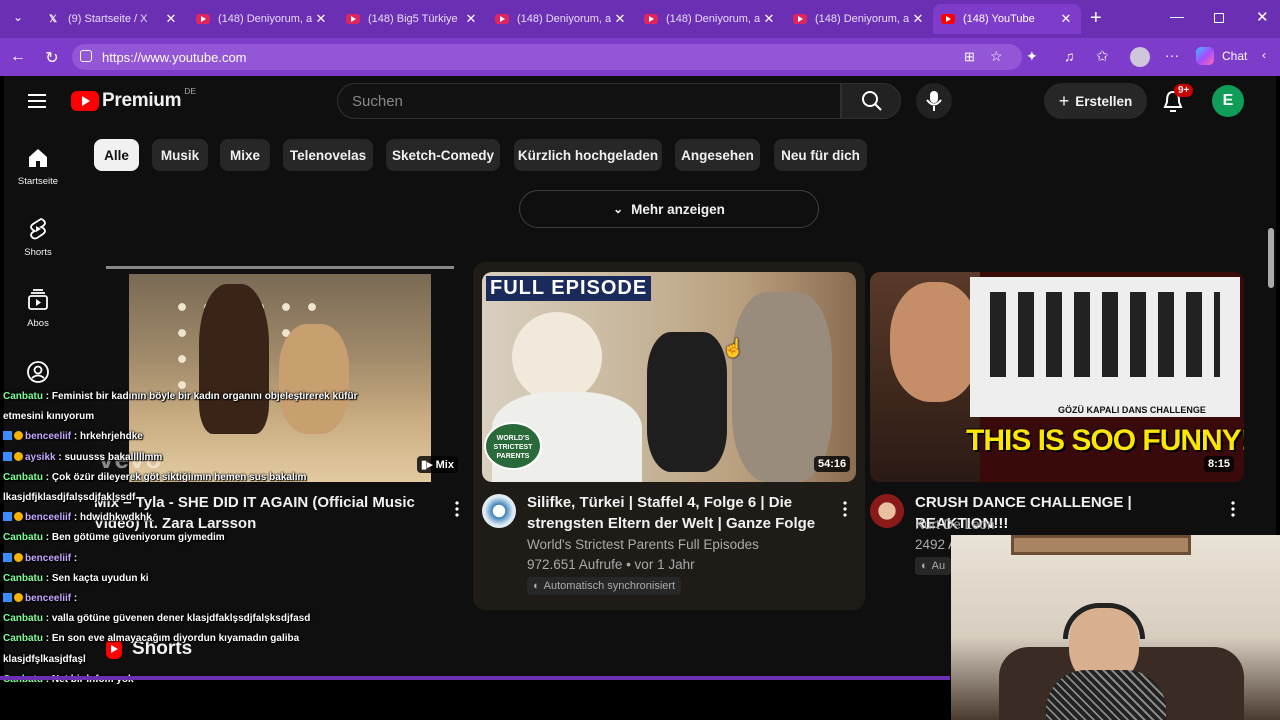 The height and width of the screenshot is (720, 1280). Describe the element at coordinates (38, 166) in the screenshot. I see `sidebar-item-home: Startseite` at that location.